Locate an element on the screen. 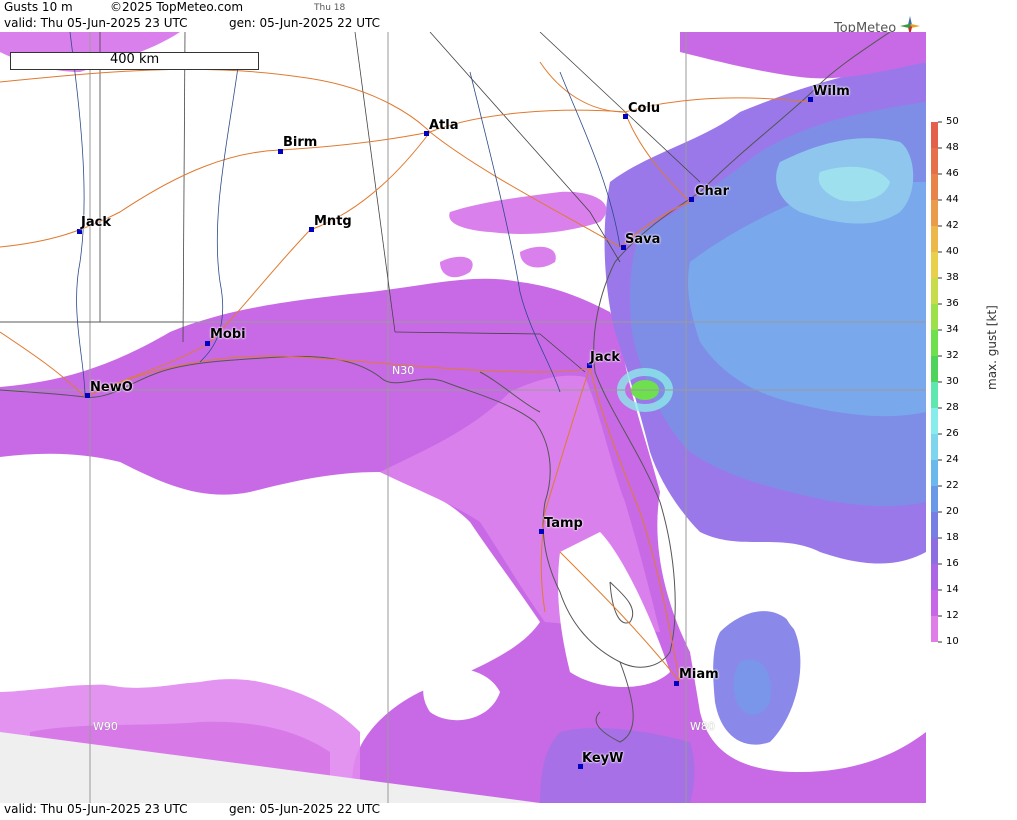 Image resolution: width=1017 pixels, height=820 pixels. legend-colorbar is located at coordinates (936, 382).